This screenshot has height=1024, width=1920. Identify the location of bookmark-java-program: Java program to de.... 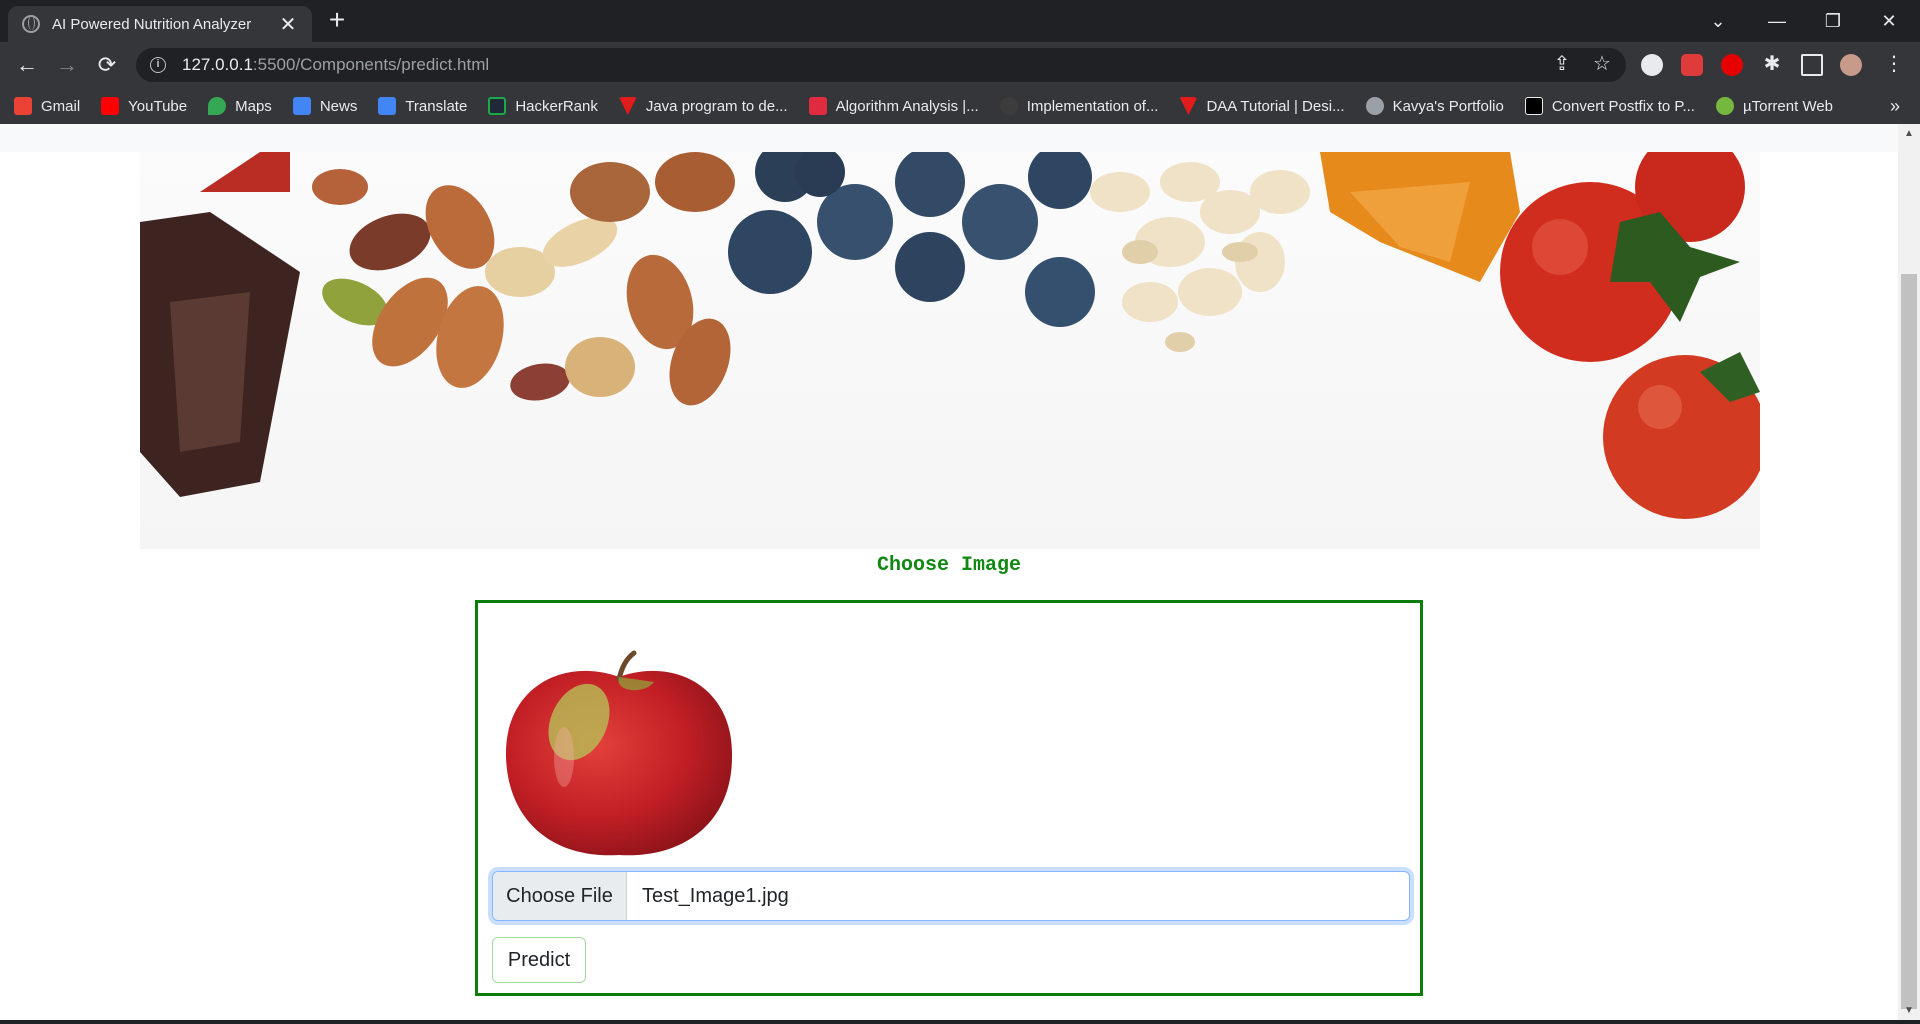
(703, 106).